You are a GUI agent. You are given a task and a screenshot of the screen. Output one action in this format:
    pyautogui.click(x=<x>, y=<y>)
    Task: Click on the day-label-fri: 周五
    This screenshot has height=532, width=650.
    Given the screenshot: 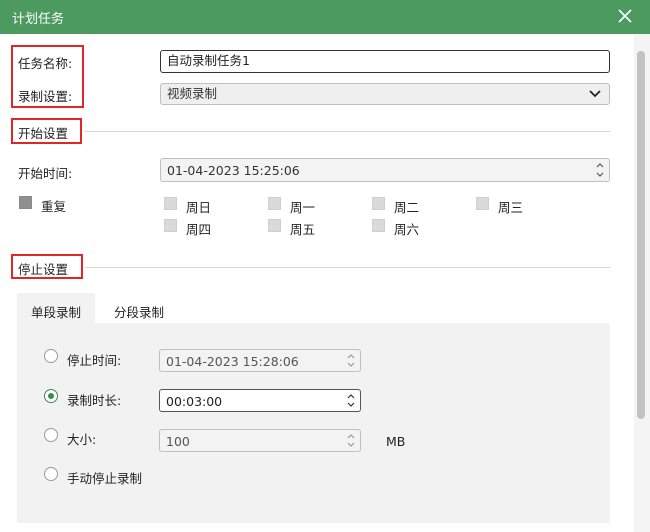 What is the action you would take?
    pyautogui.click(x=303, y=229)
    